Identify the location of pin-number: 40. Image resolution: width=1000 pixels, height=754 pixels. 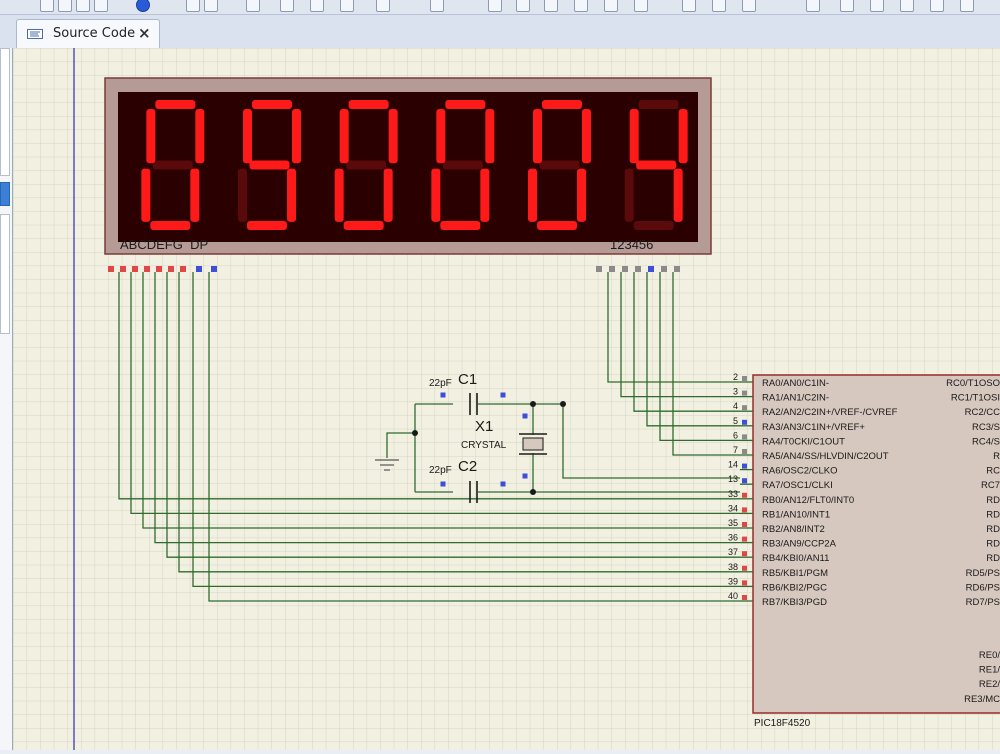
(733, 596).